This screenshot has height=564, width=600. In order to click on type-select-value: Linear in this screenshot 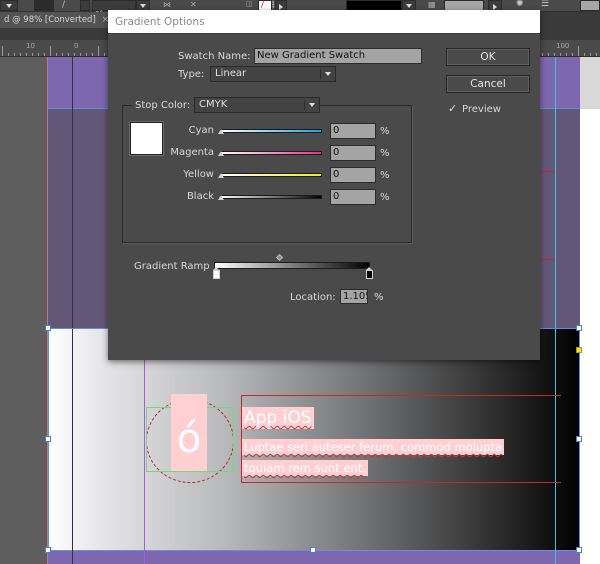, I will do `click(231, 73)`.